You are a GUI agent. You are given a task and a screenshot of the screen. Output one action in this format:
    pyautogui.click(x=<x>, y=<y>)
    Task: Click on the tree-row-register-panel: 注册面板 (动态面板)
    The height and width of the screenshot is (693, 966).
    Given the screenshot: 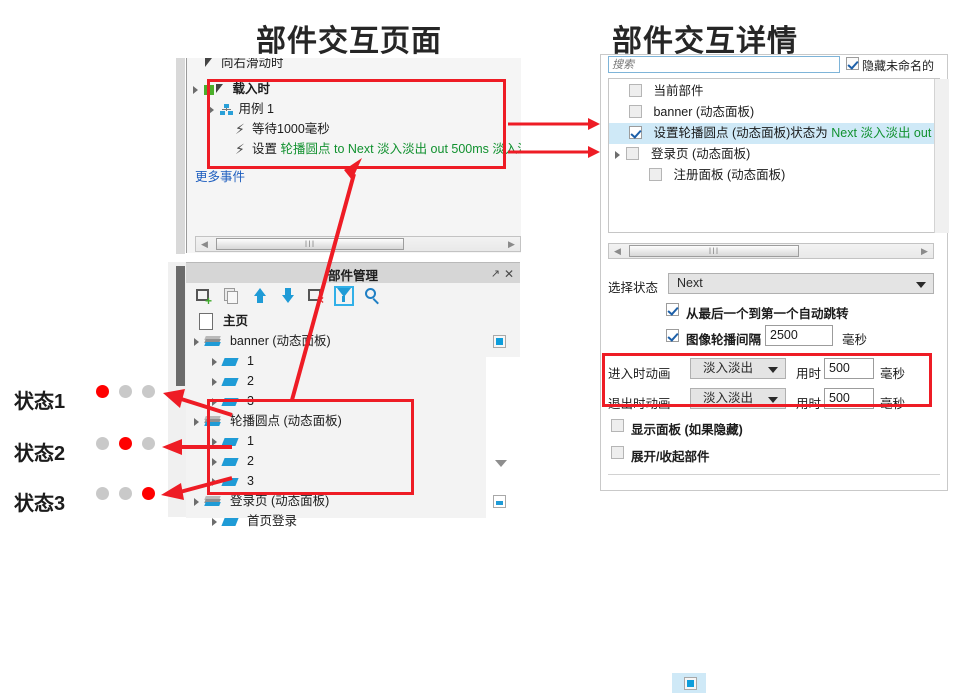 What is the action you would take?
    pyautogui.click(x=774, y=175)
    